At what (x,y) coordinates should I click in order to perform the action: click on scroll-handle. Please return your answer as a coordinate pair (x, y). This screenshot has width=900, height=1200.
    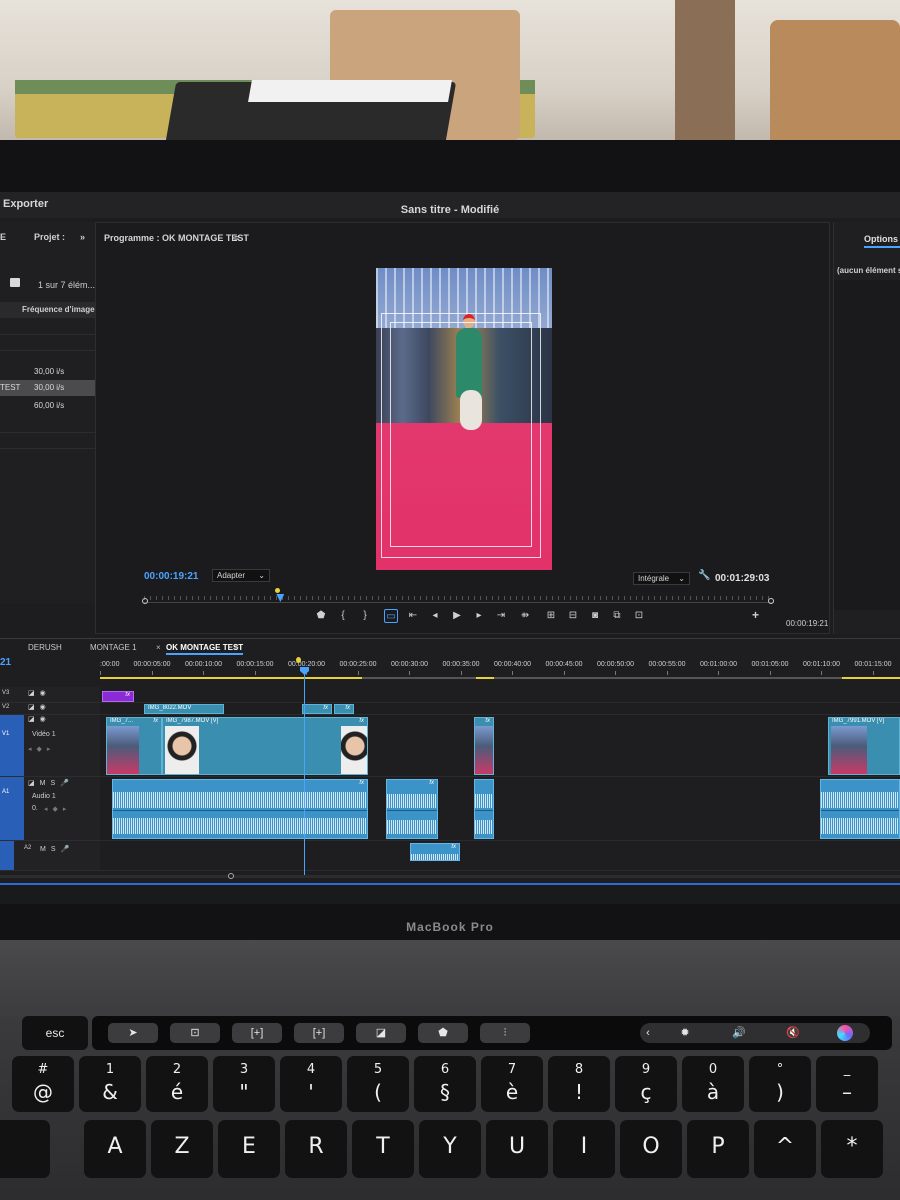
    Looking at the image, I should click on (231, 876).